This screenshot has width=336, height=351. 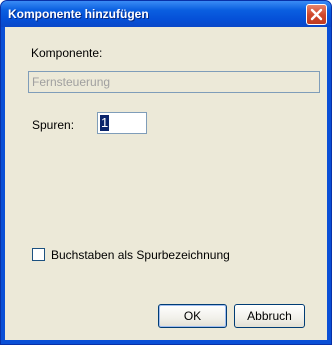 I want to click on komponente-label: Komponente:, so click(x=67, y=53).